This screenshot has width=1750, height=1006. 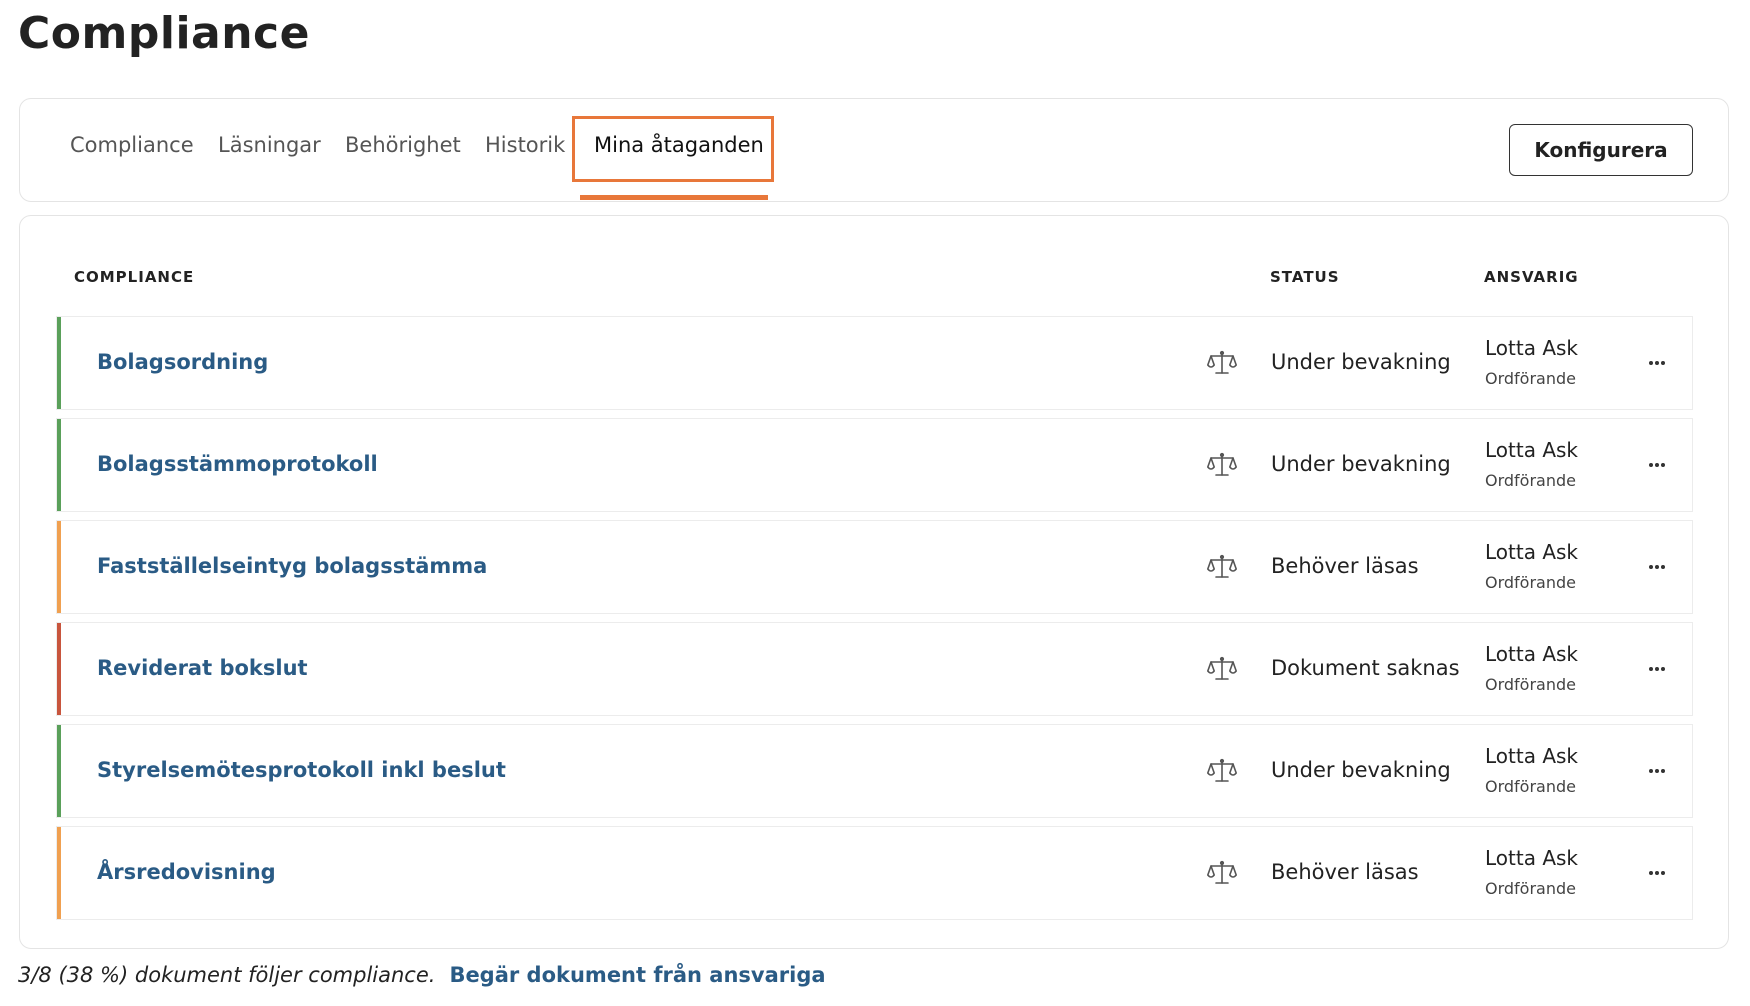 I want to click on compliance-summary: 3/8 (38 %) dokument följer compliance., so click(x=227, y=975).